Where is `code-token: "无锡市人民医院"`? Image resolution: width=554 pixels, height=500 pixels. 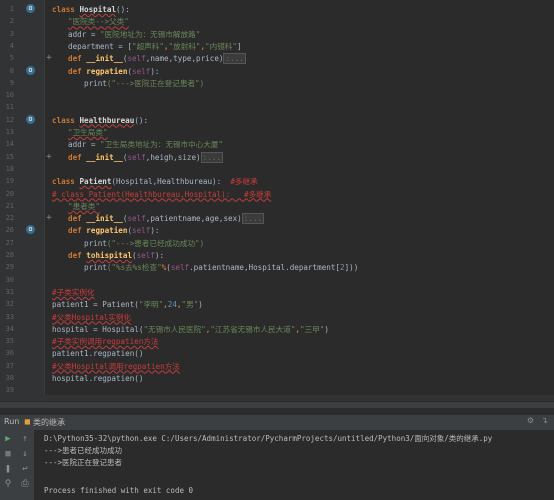
code-token: "无锡市人民医院" is located at coordinates (174, 329).